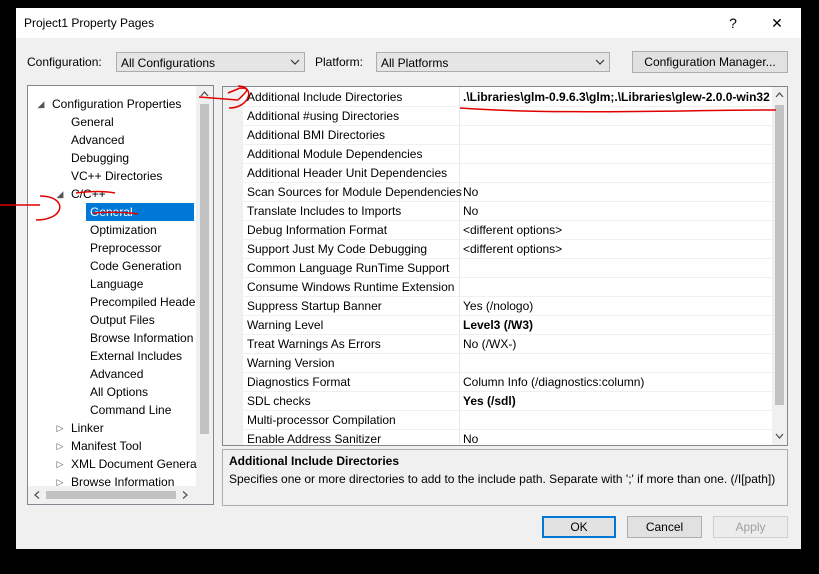 The height and width of the screenshot is (574, 819). I want to click on tree-item: Output Files, so click(122, 320).